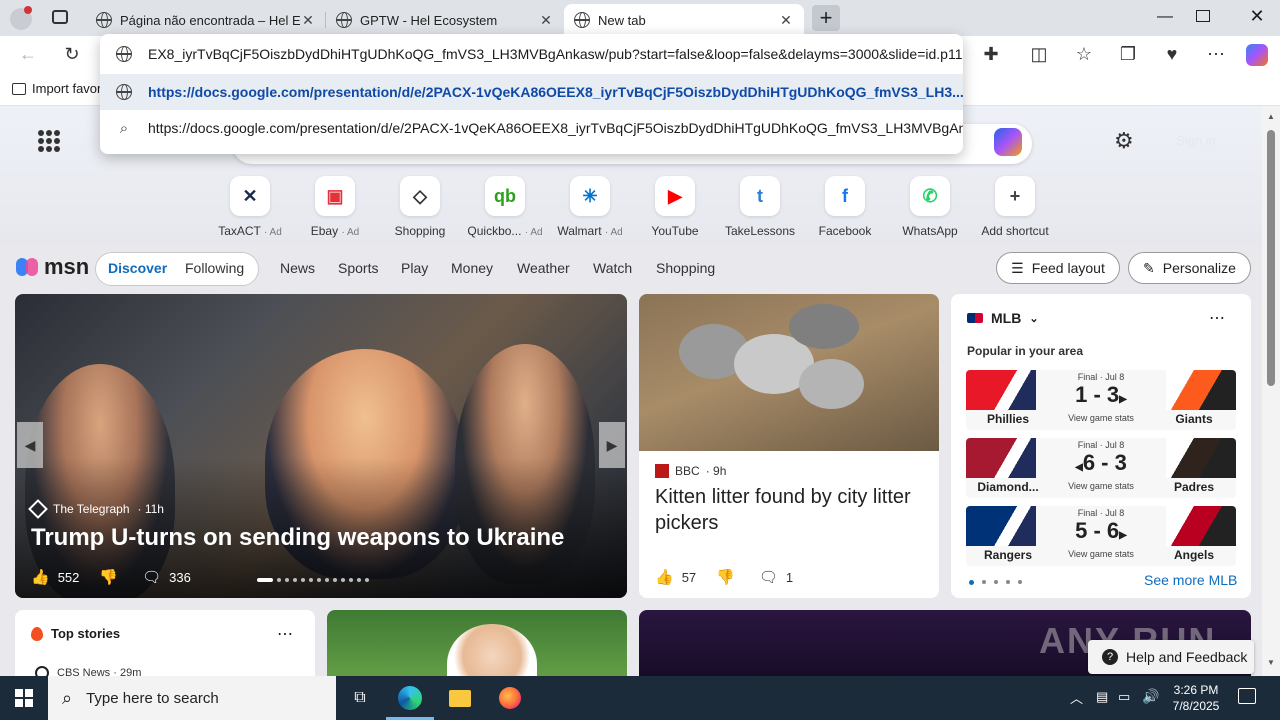  Describe the element at coordinates (930, 207) in the screenshot. I see `shortcut-whatsapp: ✆ WhatsApp` at that location.